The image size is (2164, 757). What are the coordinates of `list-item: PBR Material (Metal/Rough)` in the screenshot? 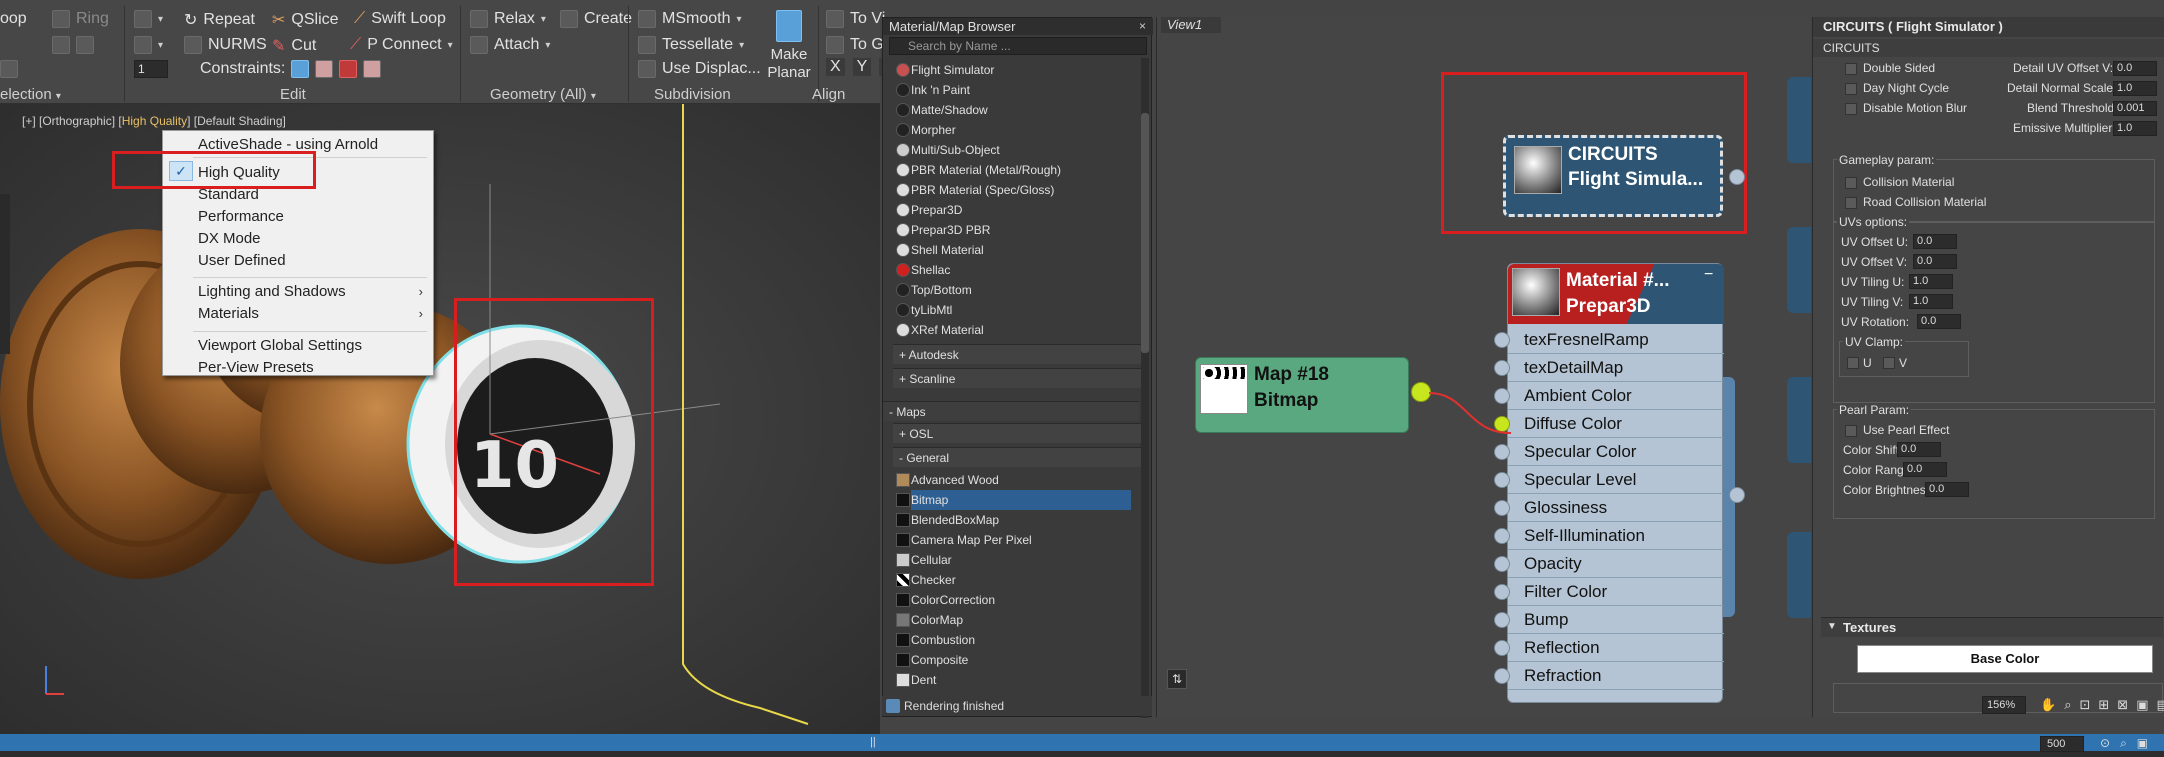 It's located at (1013, 170).